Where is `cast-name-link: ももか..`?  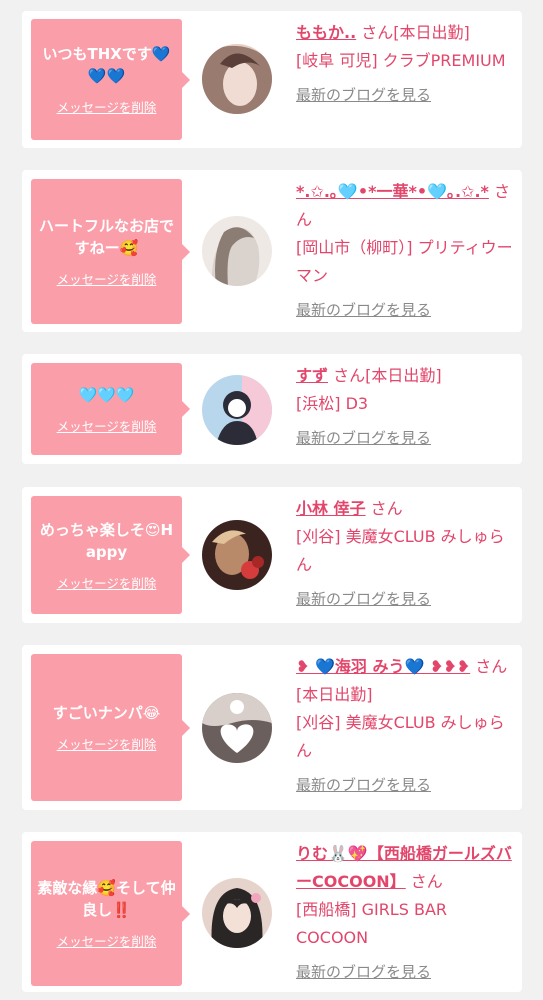
cast-name-link: ももか.. is located at coordinates (326, 32).